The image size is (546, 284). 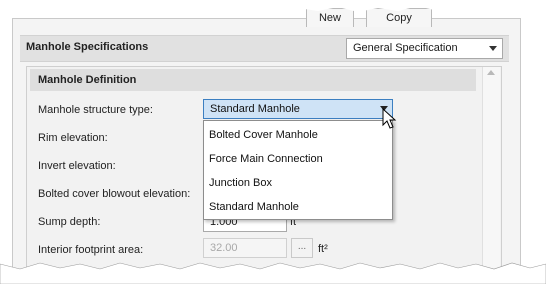 What do you see at coordinates (77, 166) in the screenshot?
I see `invert-elevation-label: Invert elevation:` at bounding box center [77, 166].